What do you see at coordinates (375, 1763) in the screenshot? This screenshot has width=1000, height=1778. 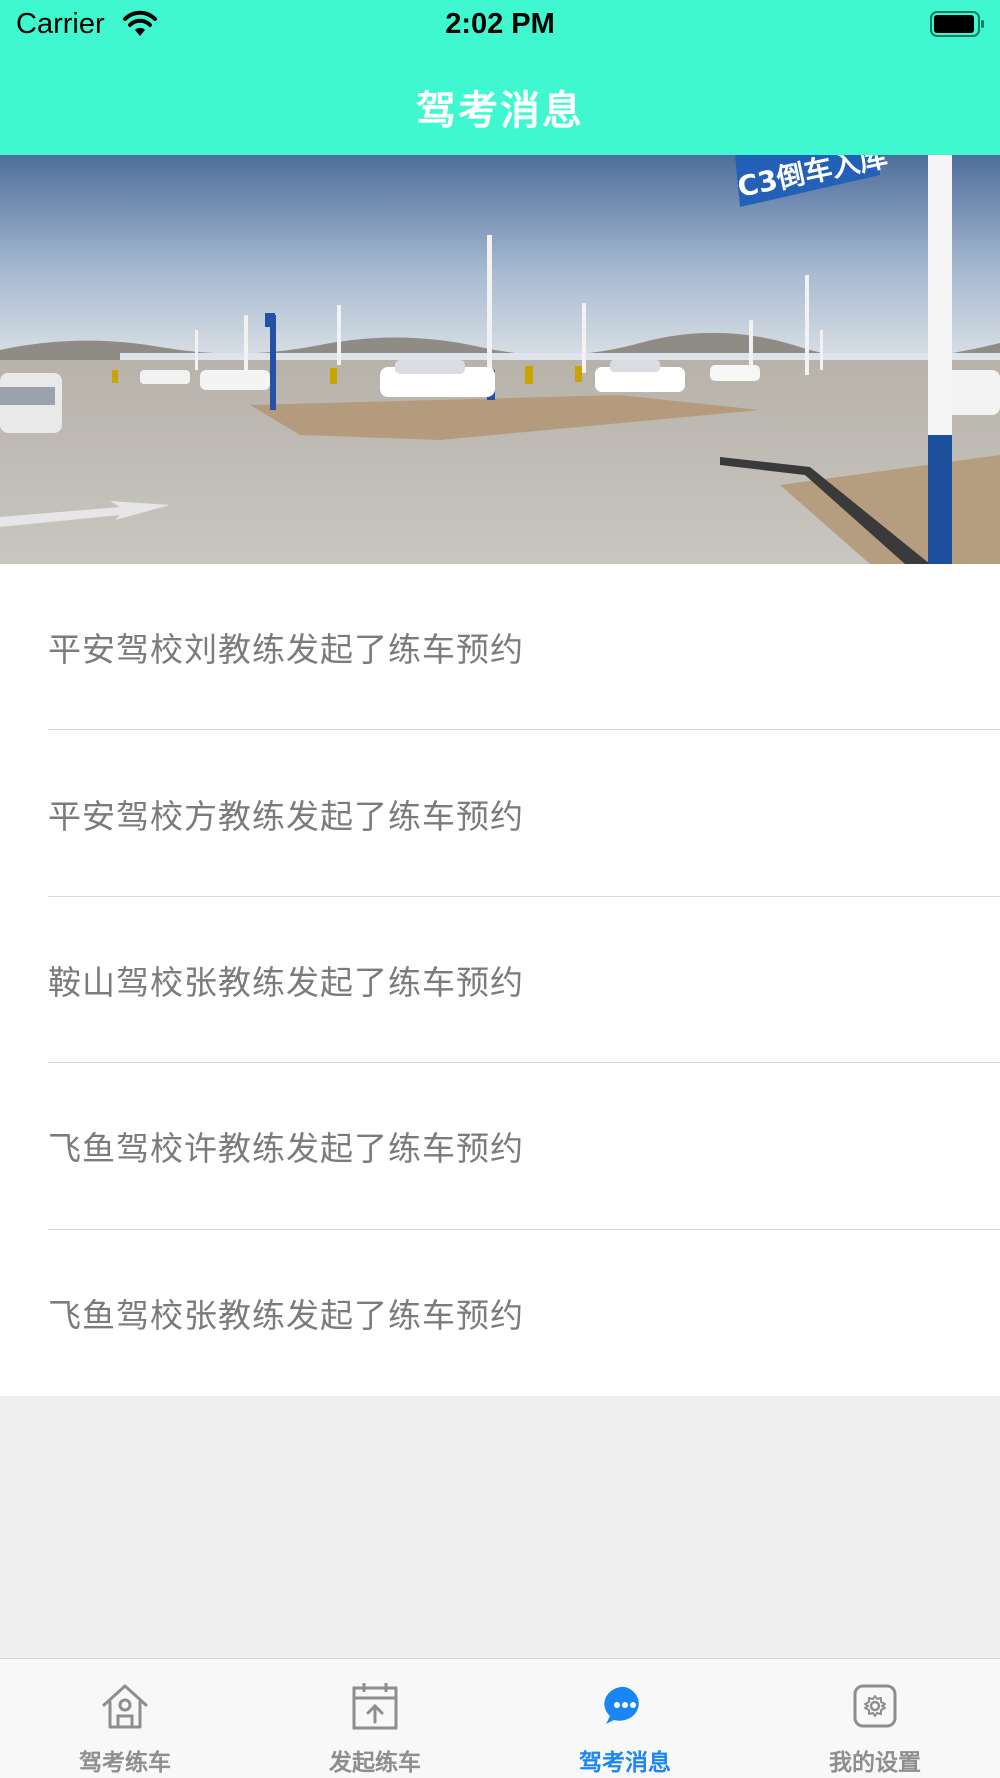 I see `tab-label: 发起练车` at bounding box center [375, 1763].